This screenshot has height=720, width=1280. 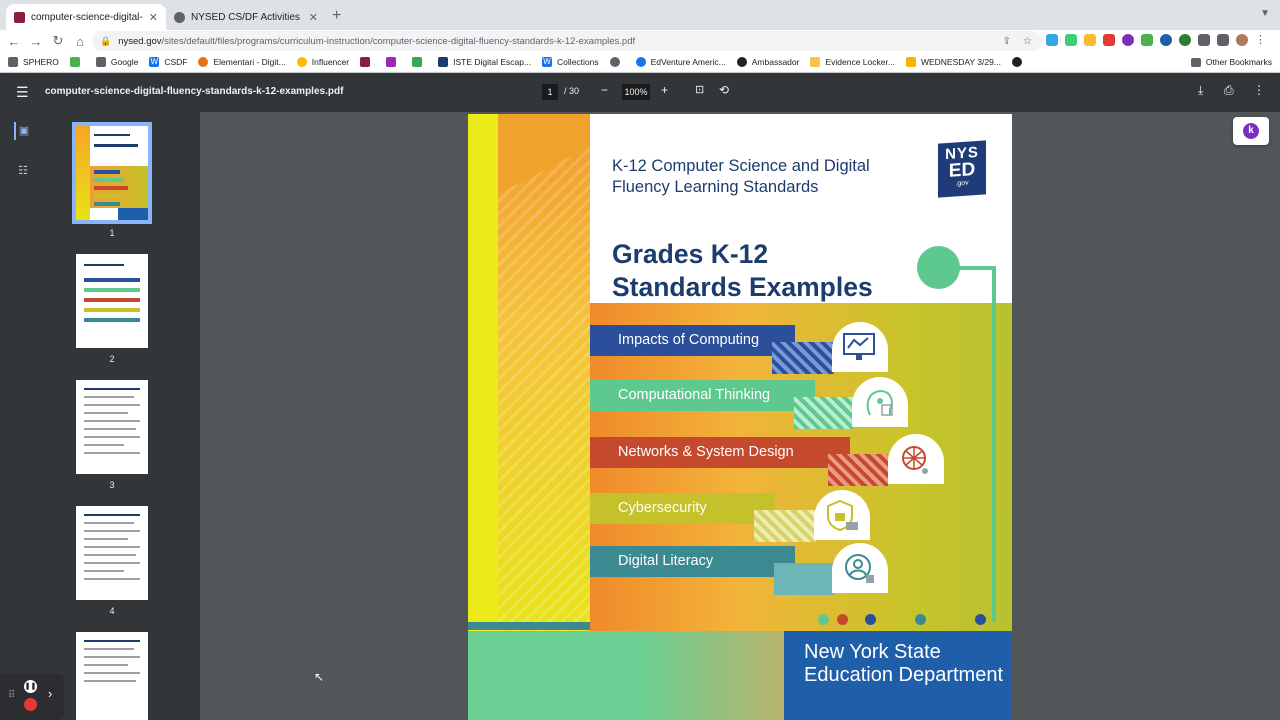 What do you see at coordinates (636, 92) in the screenshot?
I see `zoom-input: 100%` at bounding box center [636, 92].